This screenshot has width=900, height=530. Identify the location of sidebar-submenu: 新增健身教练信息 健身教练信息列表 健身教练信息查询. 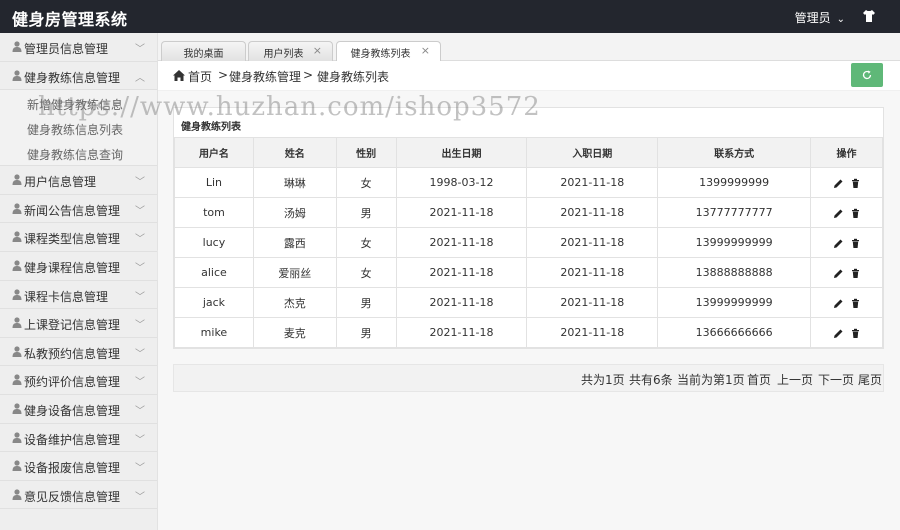
(78, 128).